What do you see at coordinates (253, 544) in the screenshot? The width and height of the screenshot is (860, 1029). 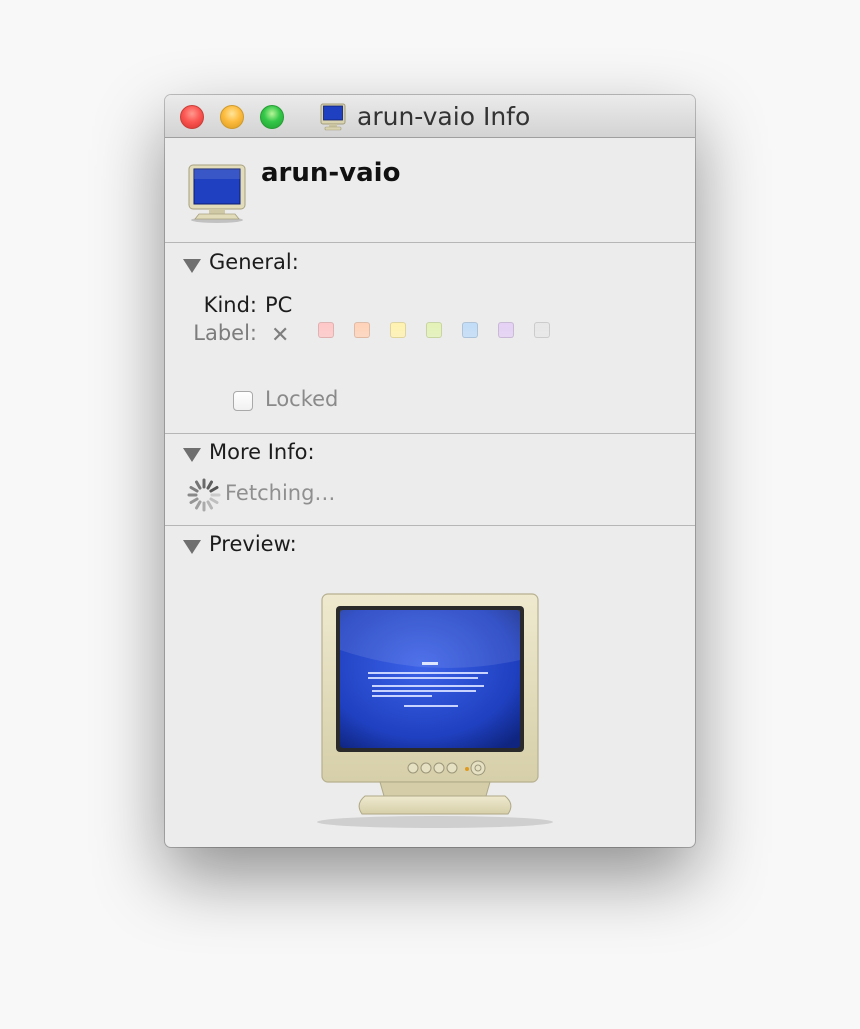 I see `preview-title: Preview:` at bounding box center [253, 544].